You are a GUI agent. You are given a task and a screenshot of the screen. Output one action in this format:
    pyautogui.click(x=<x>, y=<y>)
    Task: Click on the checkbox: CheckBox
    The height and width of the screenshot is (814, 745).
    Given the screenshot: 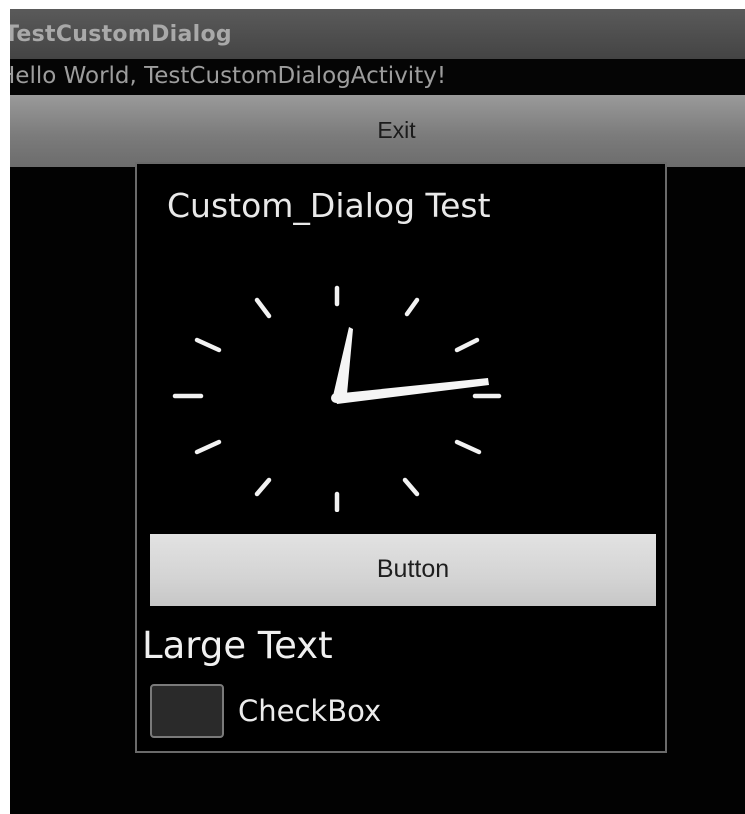 What is the action you would take?
    pyautogui.click(x=310, y=714)
    